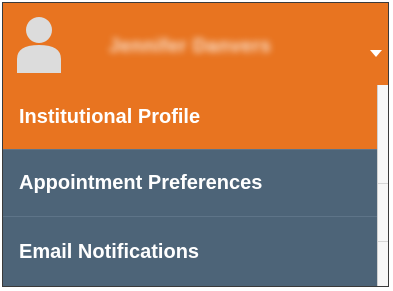 The height and width of the screenshot is (291, 393). What do you see at coordinates (190, 46) in the screenshot?
I see `user-name: Jennifer Danvers` at bounding box center [190, 46].